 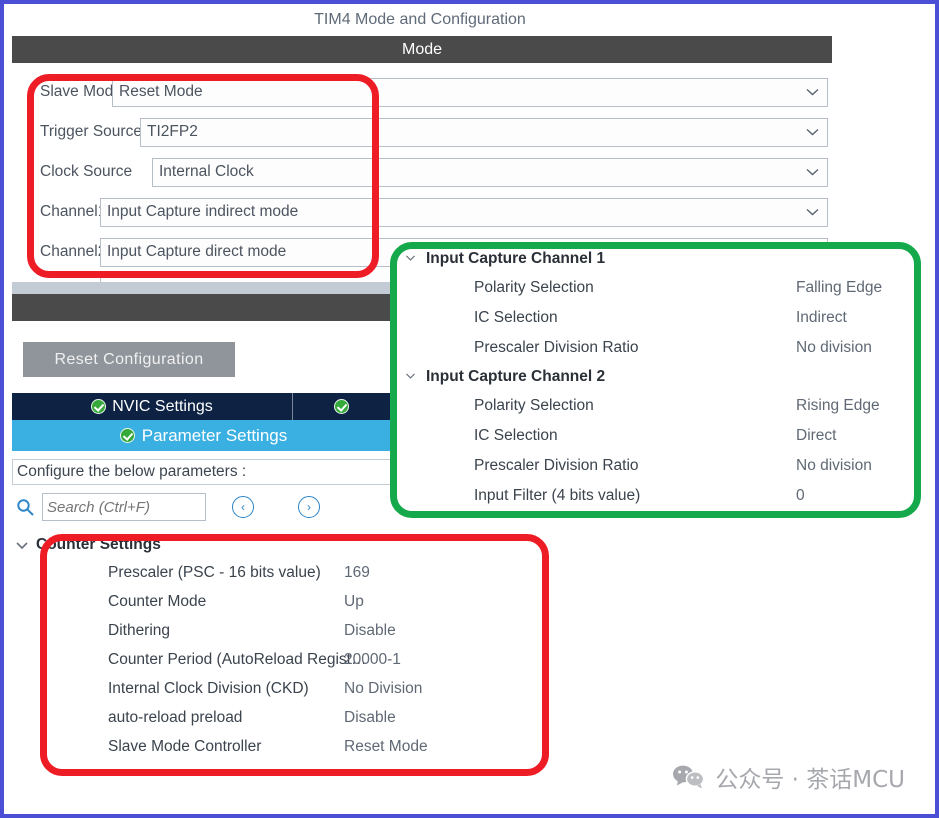 I want to click on parameter-row: Slave Mode Controller Reset Mode, so click(x=284, y=746).